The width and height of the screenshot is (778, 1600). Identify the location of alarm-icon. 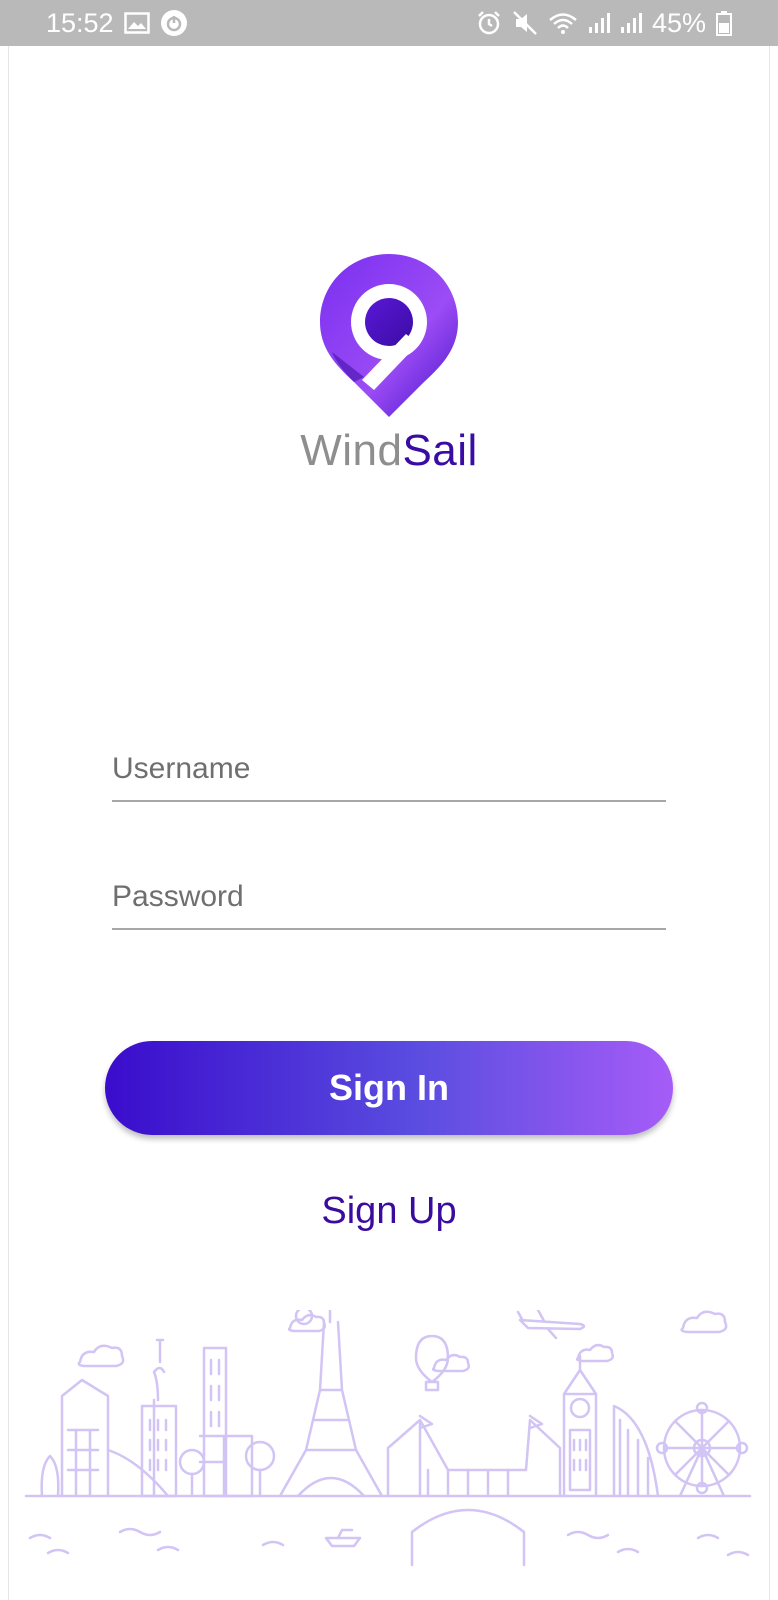
(489, 23).